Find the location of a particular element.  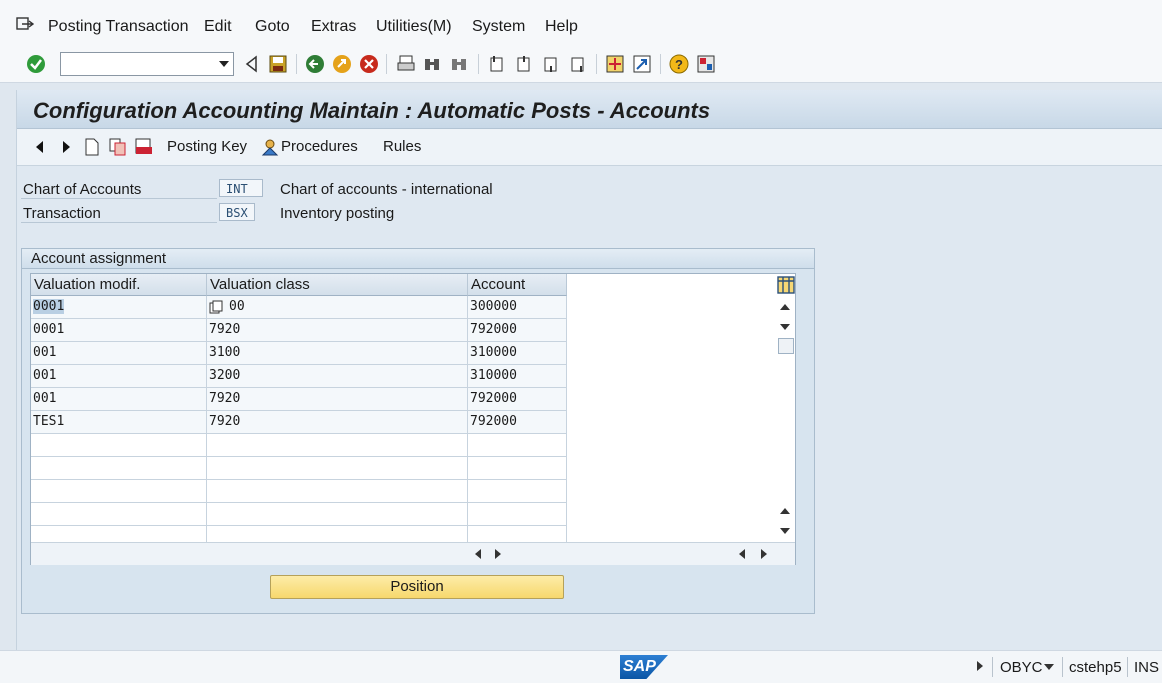

menu-goto: Goto is located at coordinates (272, 27).